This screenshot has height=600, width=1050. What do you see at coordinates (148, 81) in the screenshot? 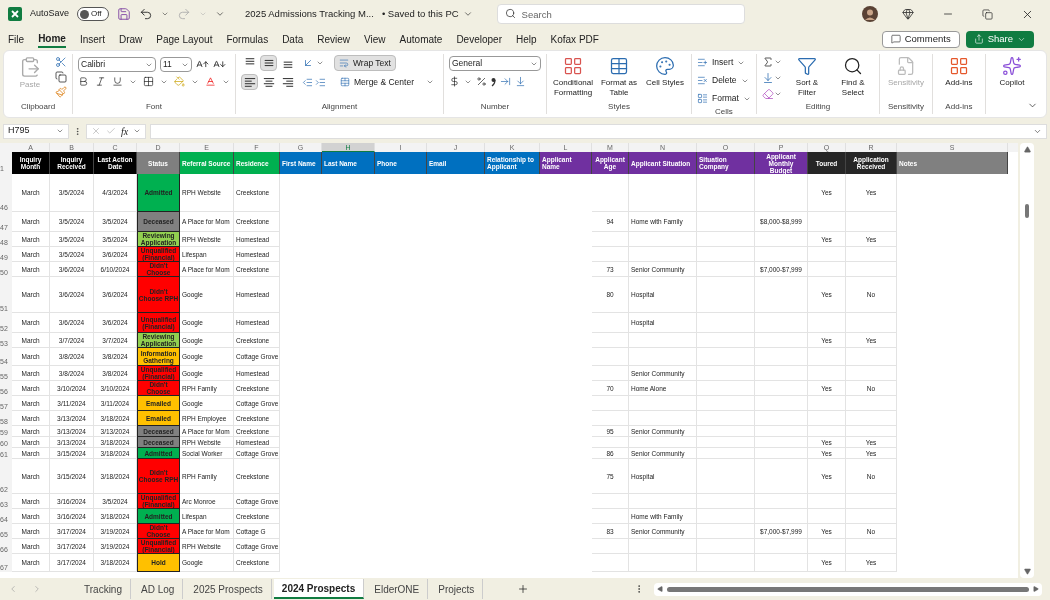
I see `borders-icon` at bounding box center [148, 81].